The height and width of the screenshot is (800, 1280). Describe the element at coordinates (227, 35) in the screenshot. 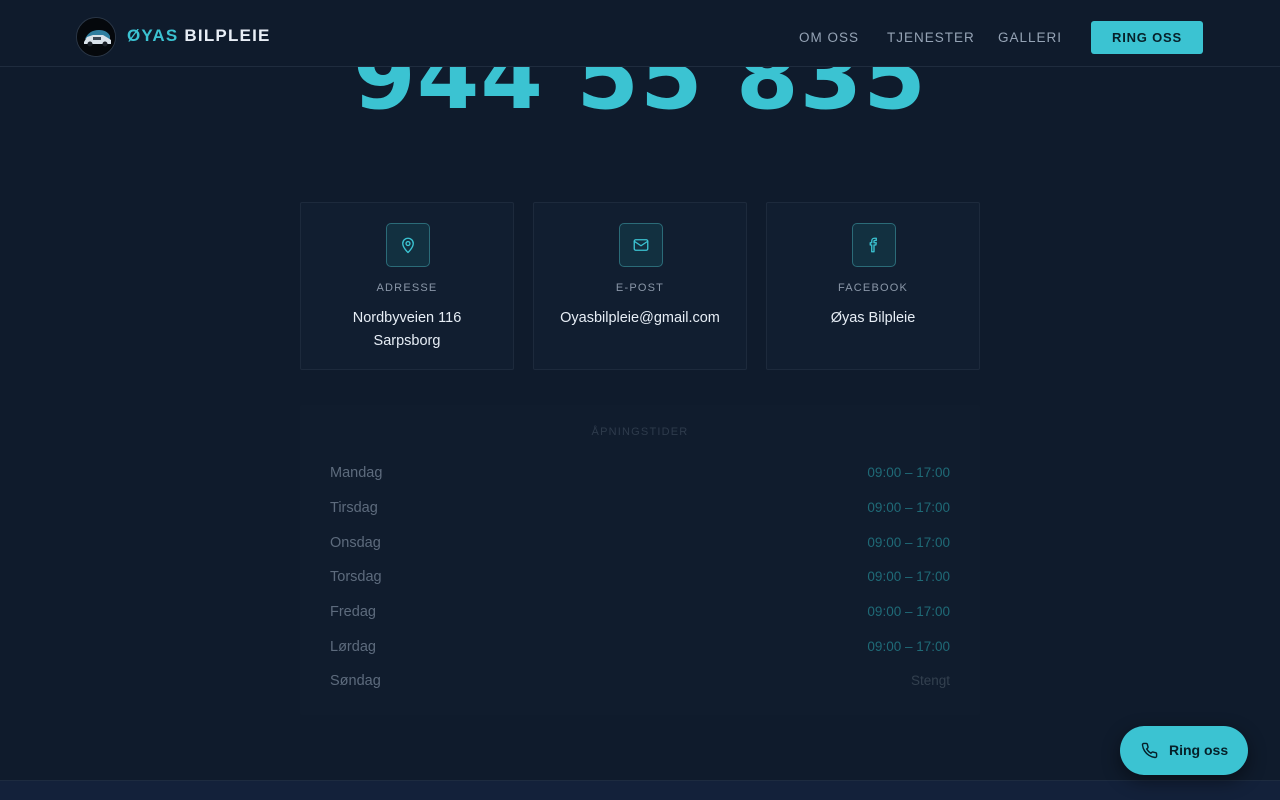

I see `brand-name-part2: BILPLEIE` at that location.